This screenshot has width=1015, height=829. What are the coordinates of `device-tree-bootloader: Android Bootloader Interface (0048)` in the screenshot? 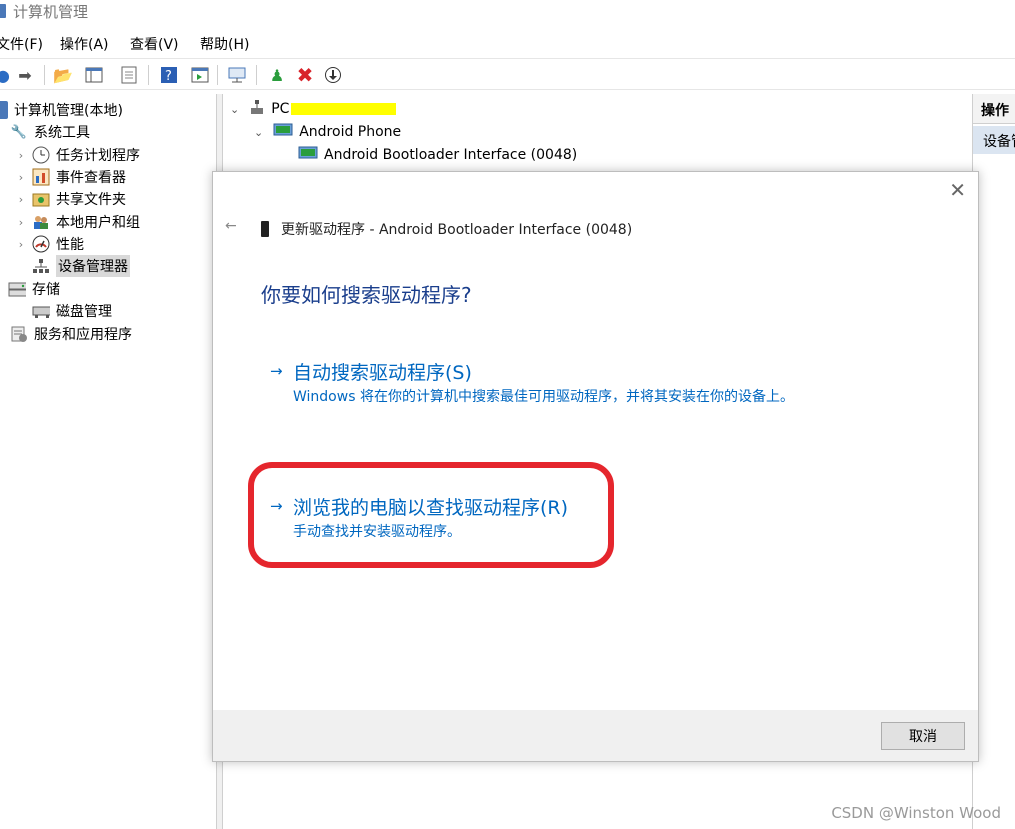 It's located at (437, 155).